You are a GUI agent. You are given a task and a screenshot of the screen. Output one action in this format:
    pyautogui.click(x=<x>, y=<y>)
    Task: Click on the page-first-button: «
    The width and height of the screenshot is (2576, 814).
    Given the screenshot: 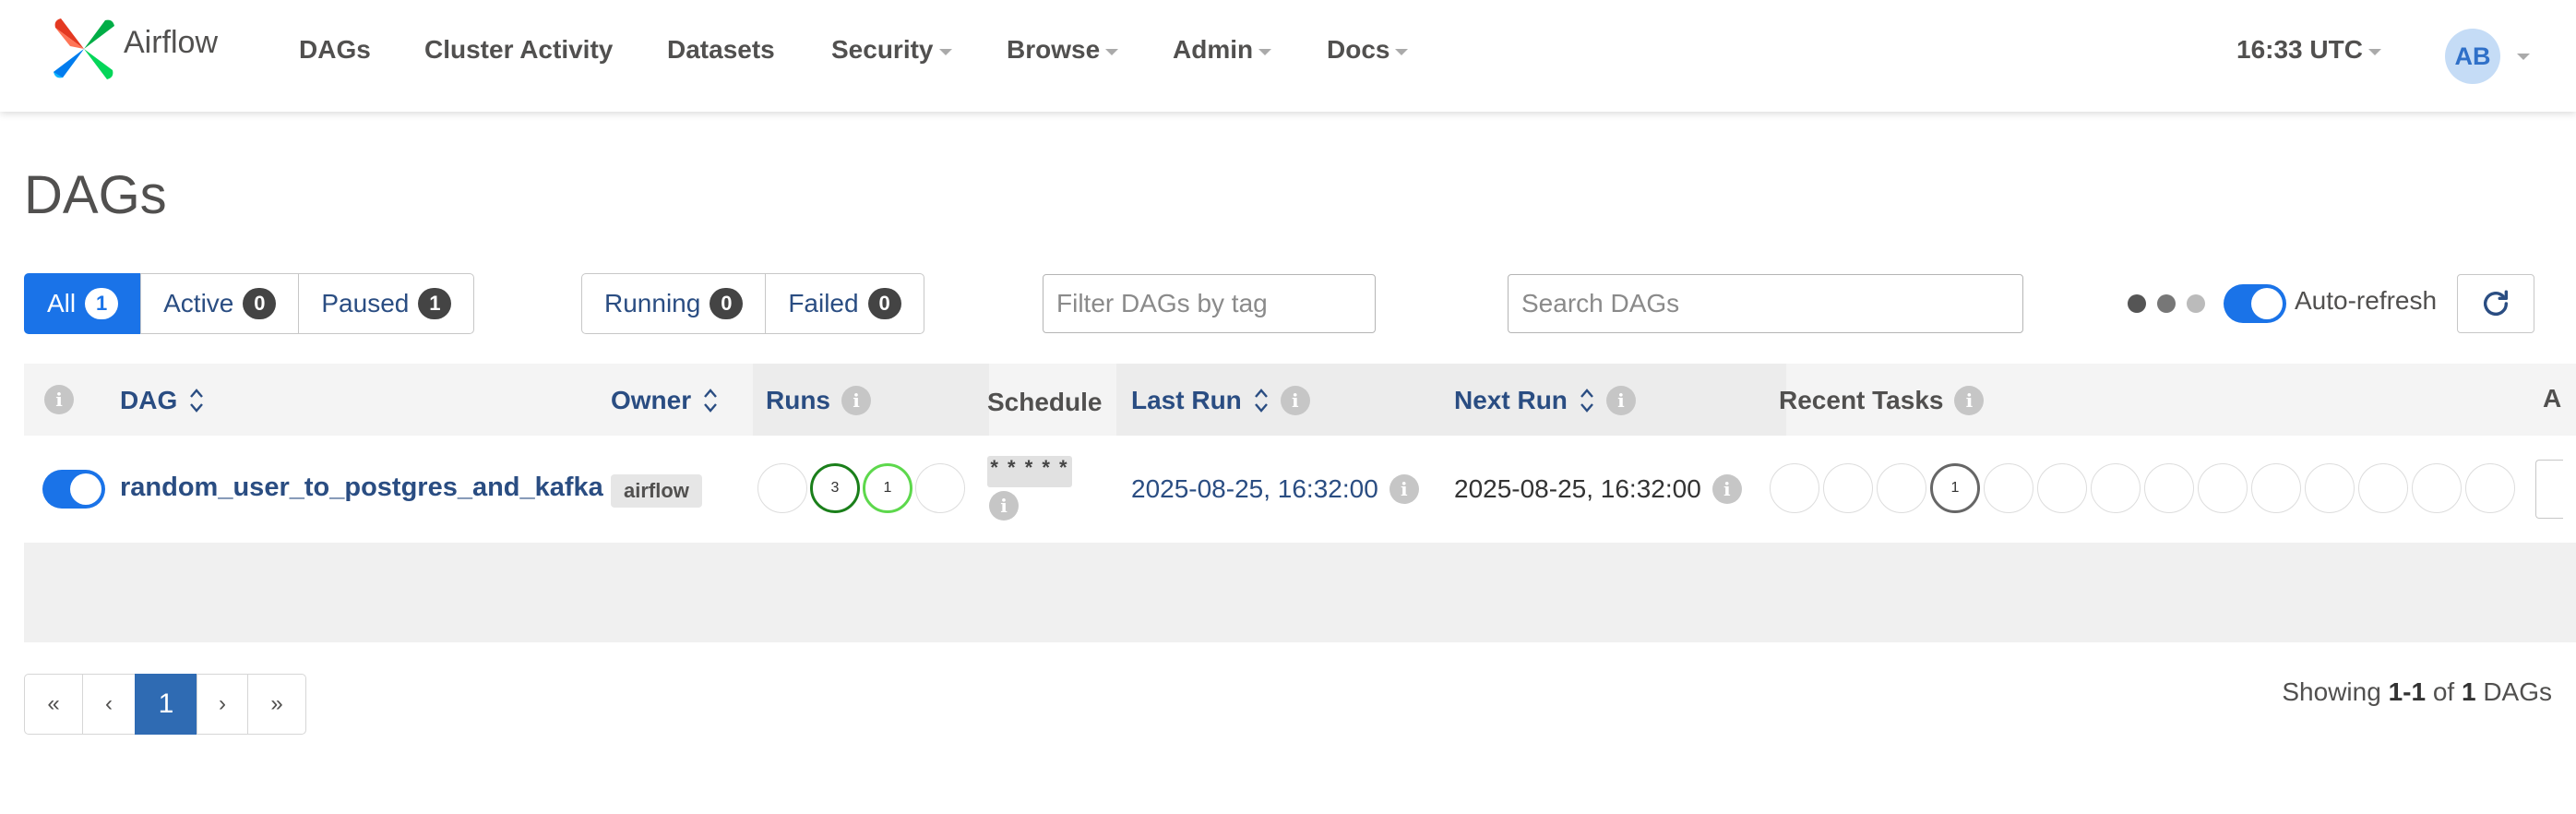 What is the action you would take?
    pyautogui.click(x=53, y=704)
    